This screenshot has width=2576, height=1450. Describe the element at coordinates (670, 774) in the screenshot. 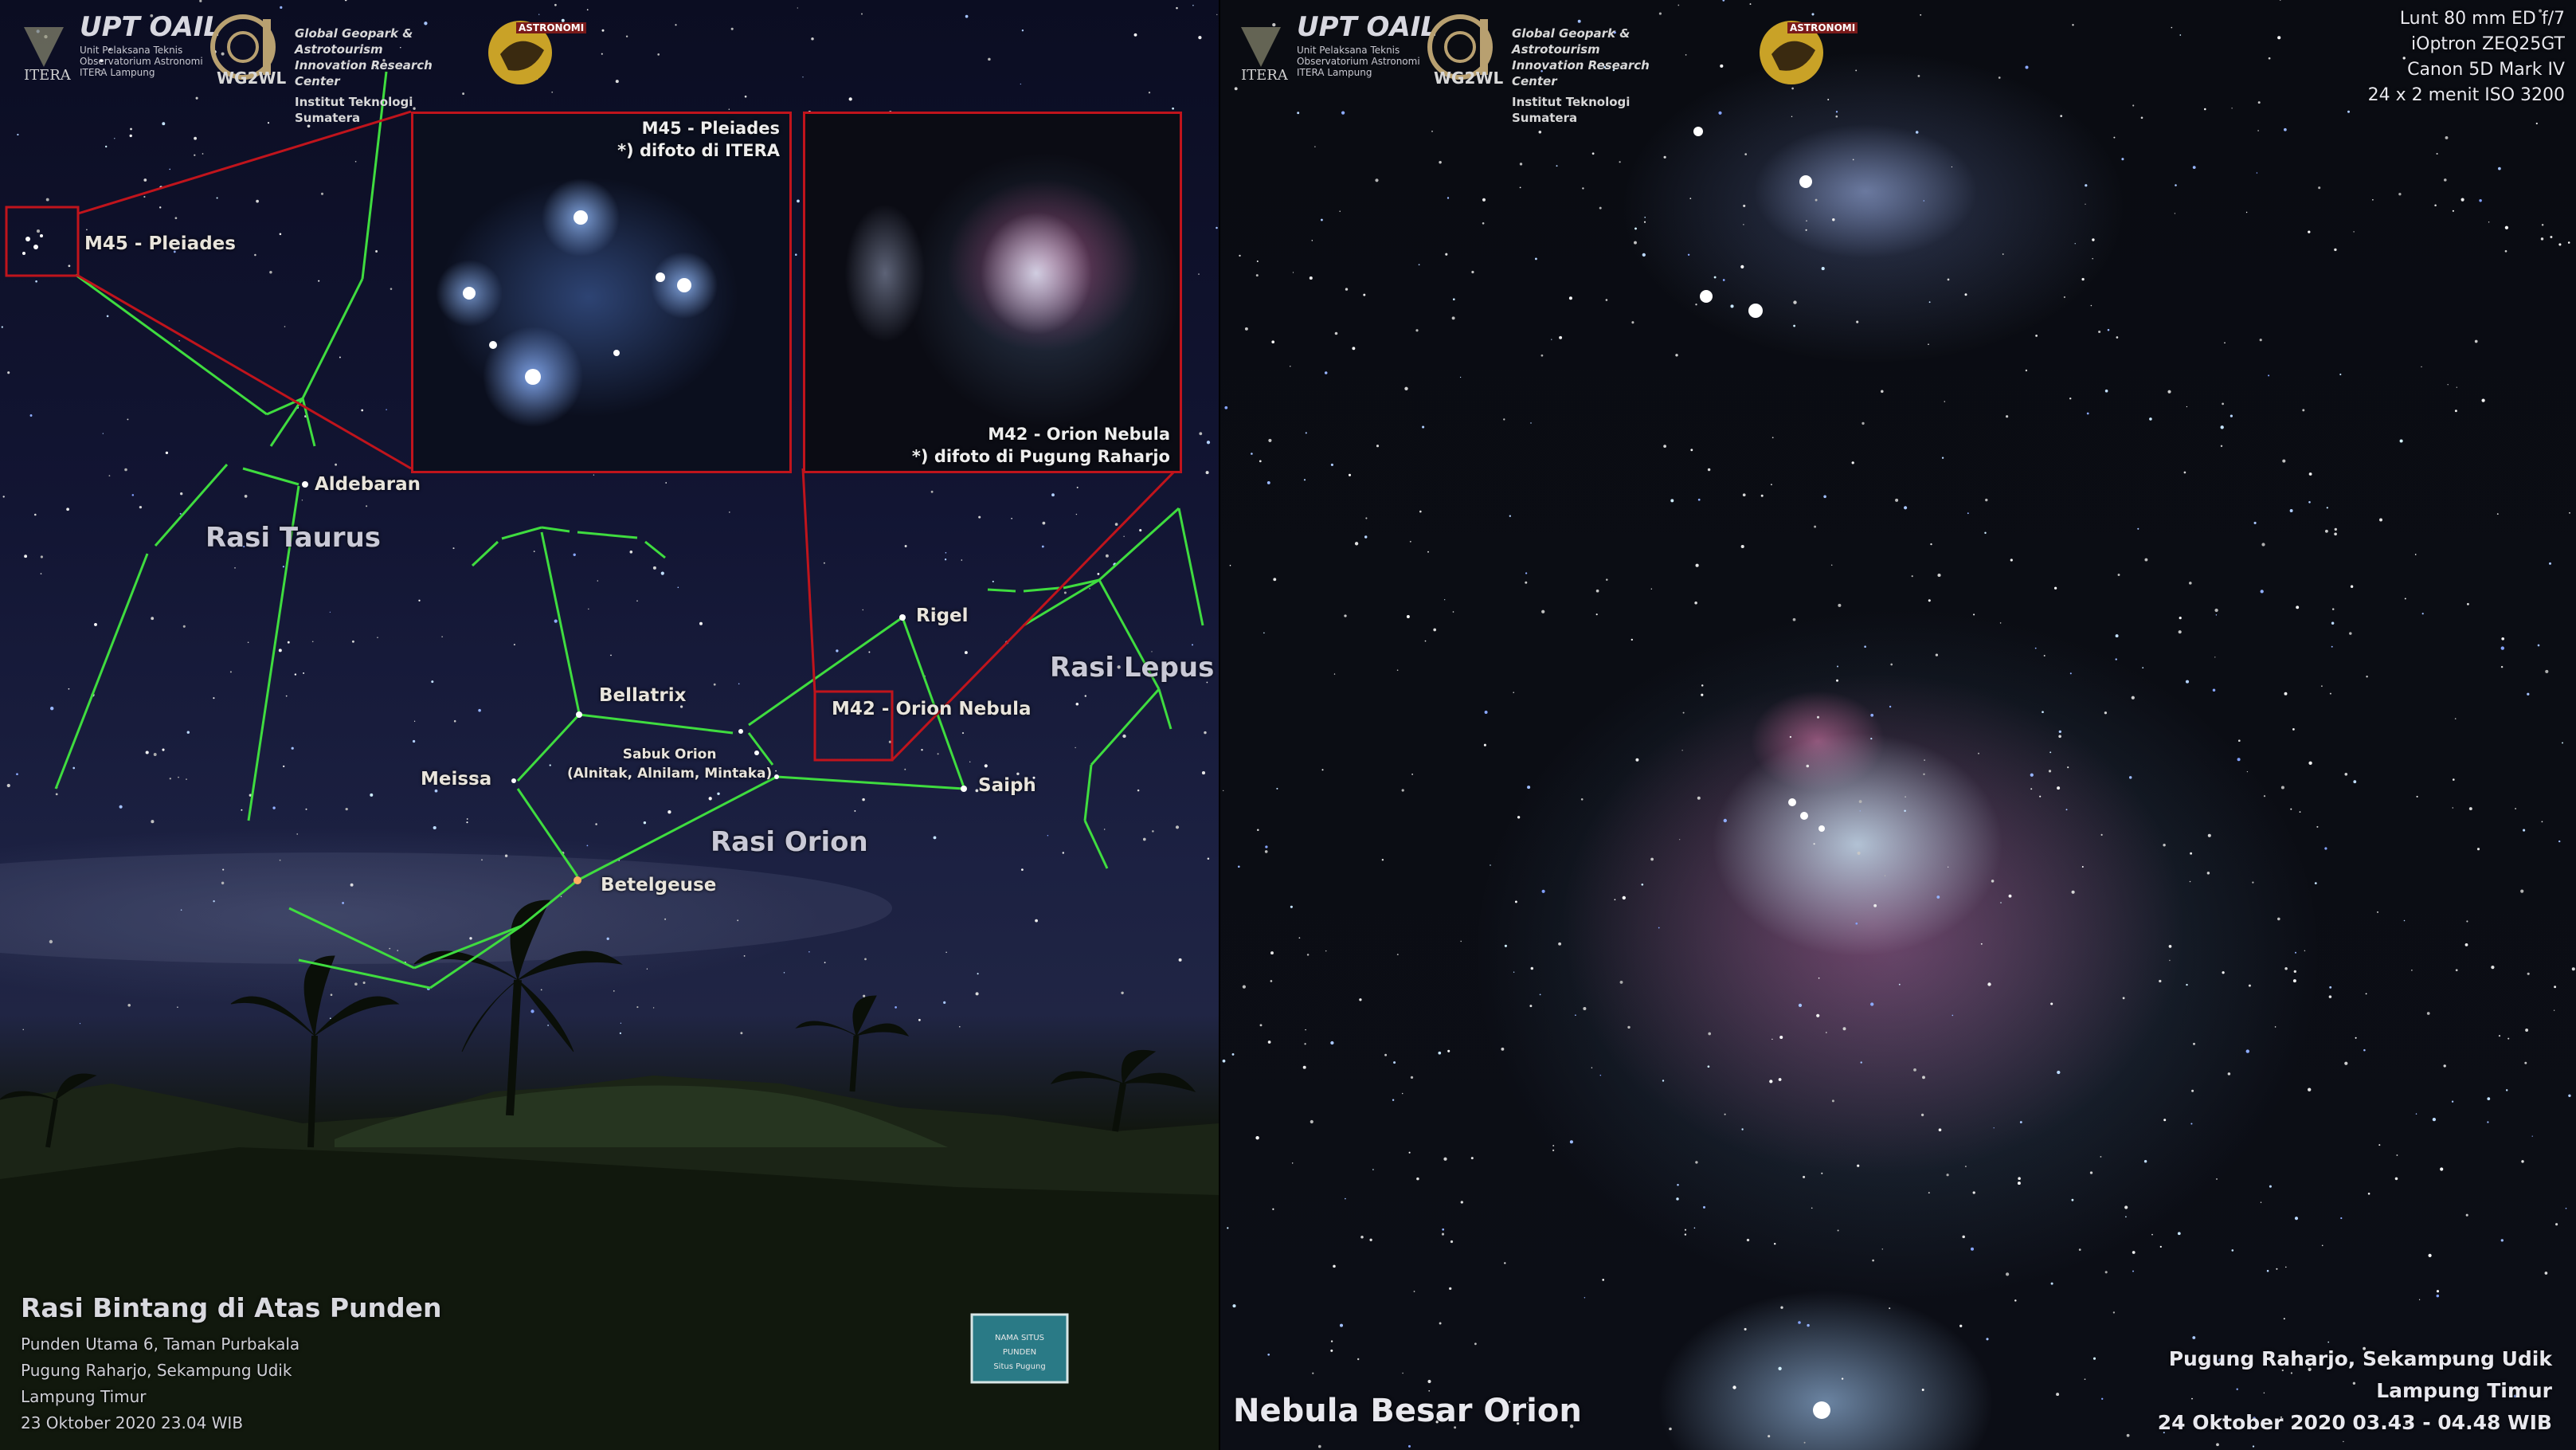

I see `sabuk-orion-stars: (Alnitak, Alnilam, Mintaka)` at that location.